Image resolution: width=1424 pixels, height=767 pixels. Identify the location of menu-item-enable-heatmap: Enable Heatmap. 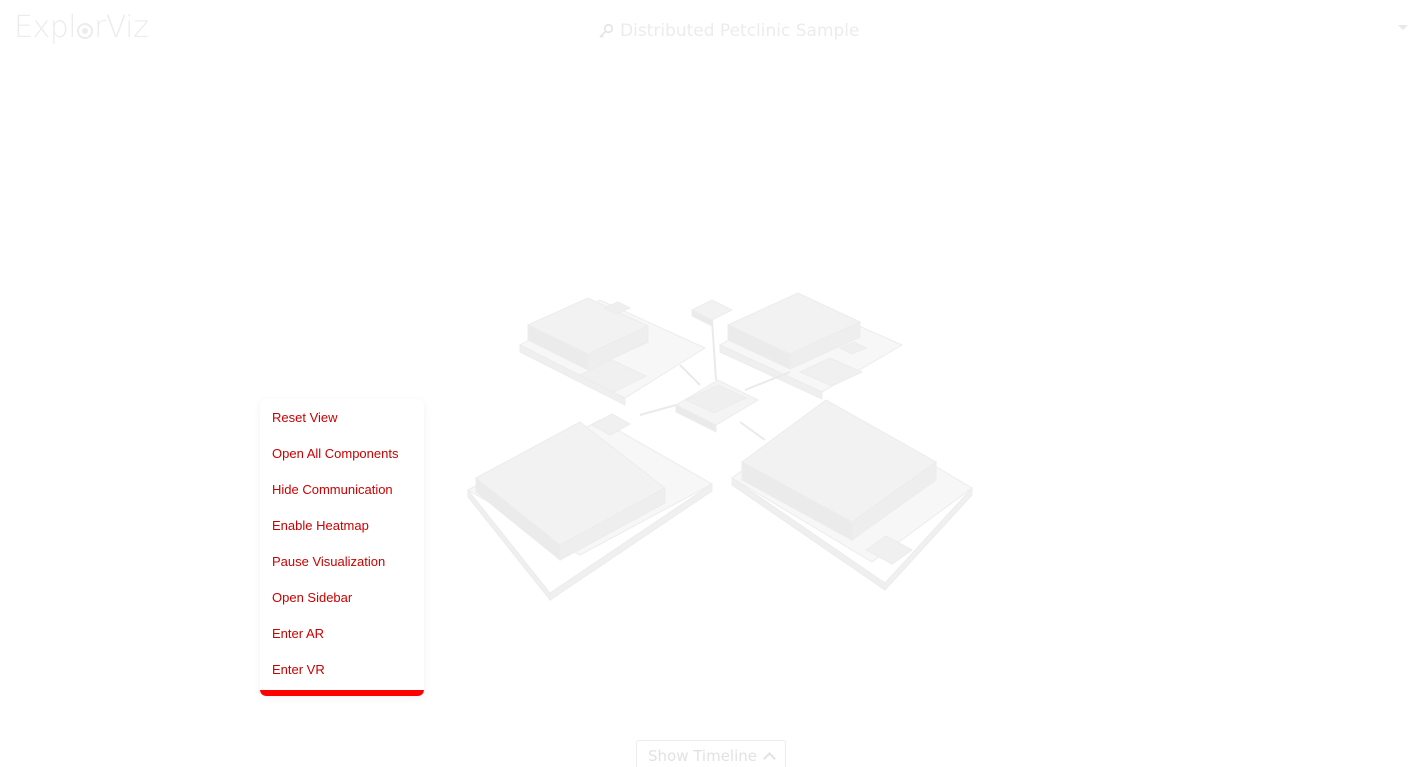
(320, 526).